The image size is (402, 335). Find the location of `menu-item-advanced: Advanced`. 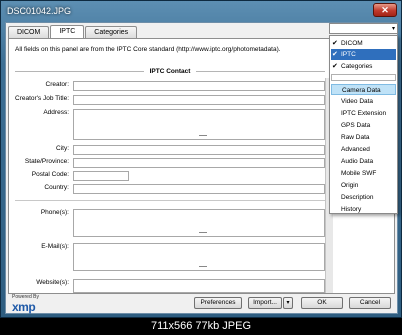

menu-item-advanced: Advanced is located at coordinates (363, 149).